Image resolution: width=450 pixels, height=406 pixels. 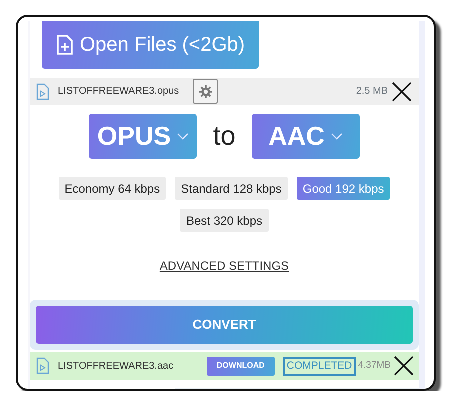 I want to click on quality-option: Standard 128 kbps, so click(x=231, y=188).